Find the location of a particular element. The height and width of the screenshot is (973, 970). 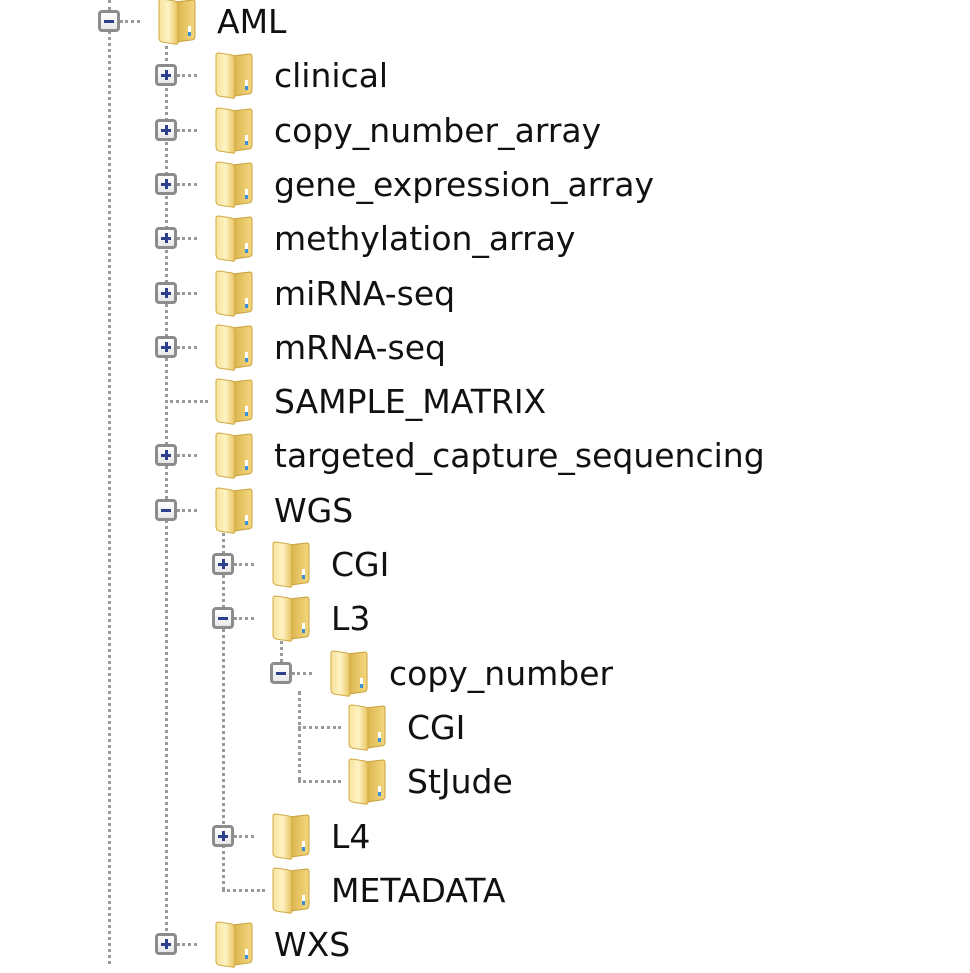

tree-node: L4 is located at coordinates (485, 838).